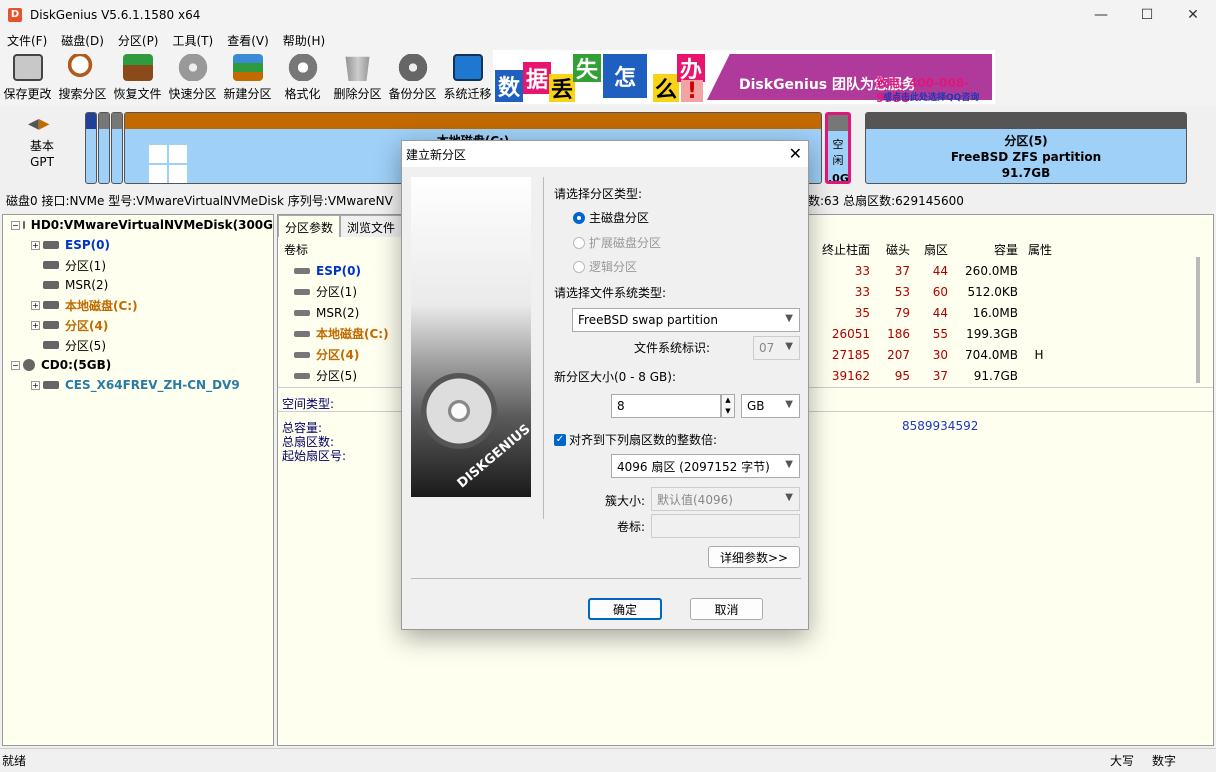 Image resolution: width=1216 pixels, height=772 pixels. What do you see at coordinates (1026, 141) in the screenshot?
I see `part5-label: 分区(5)` at bounding box center [1026, 141].